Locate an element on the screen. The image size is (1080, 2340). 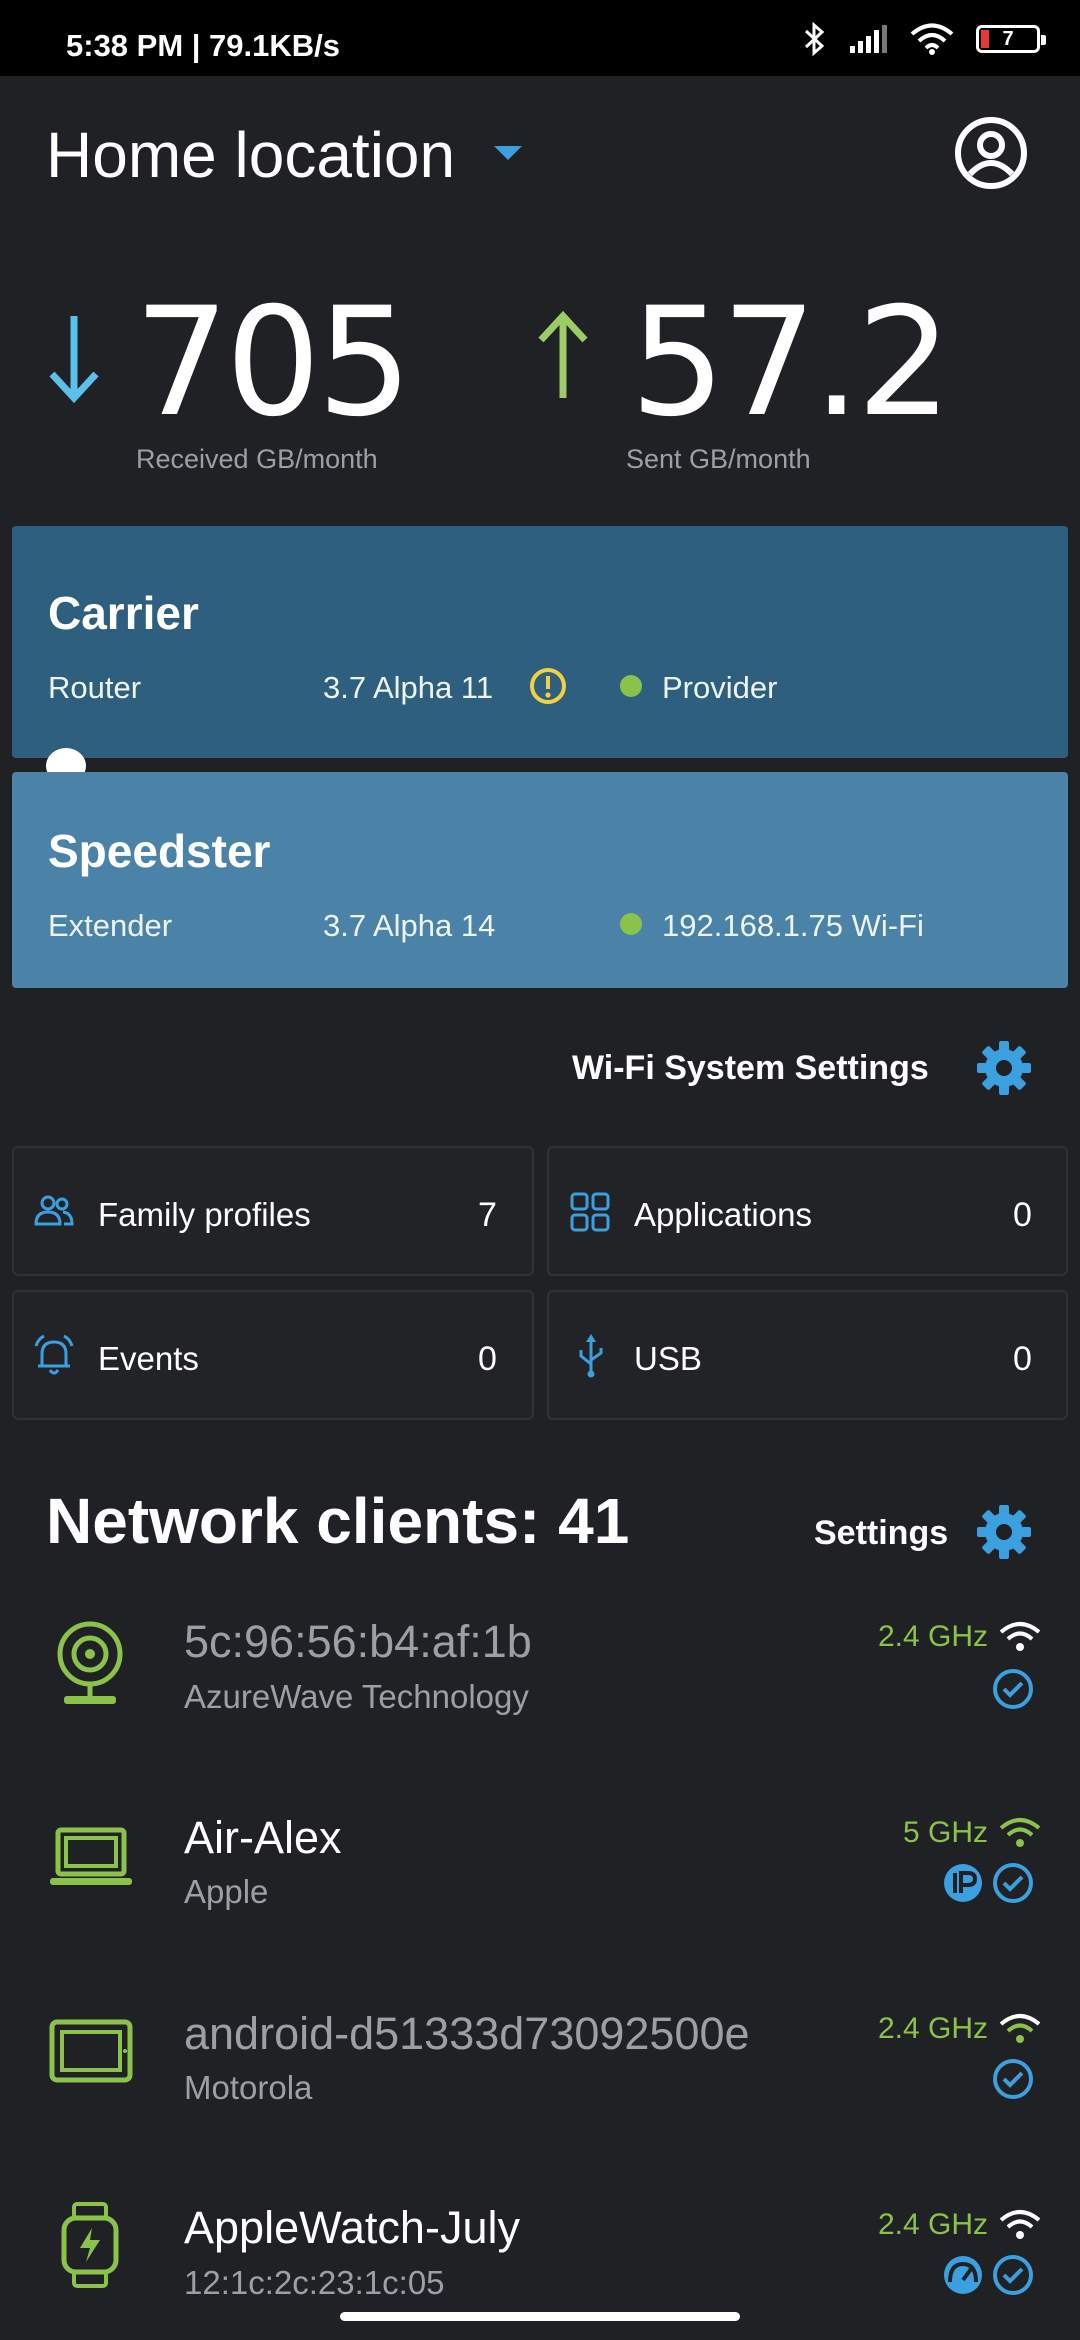
family-icon is located at coordinates (54, 1210).